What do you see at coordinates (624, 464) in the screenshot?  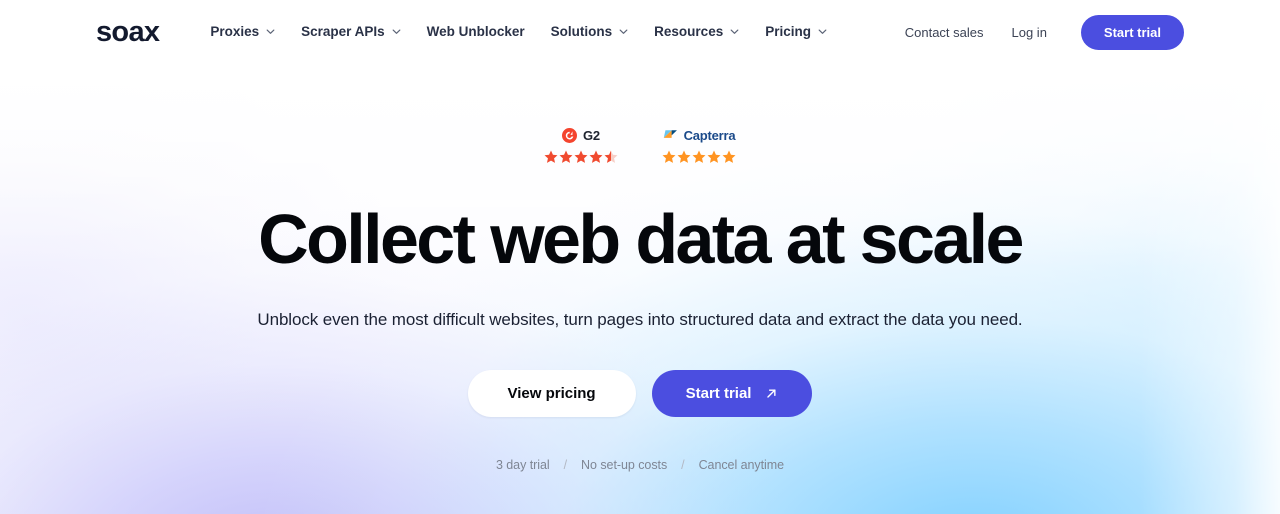 I see `trial-note-item: No set-up costs` at bounding box center [624, 464].